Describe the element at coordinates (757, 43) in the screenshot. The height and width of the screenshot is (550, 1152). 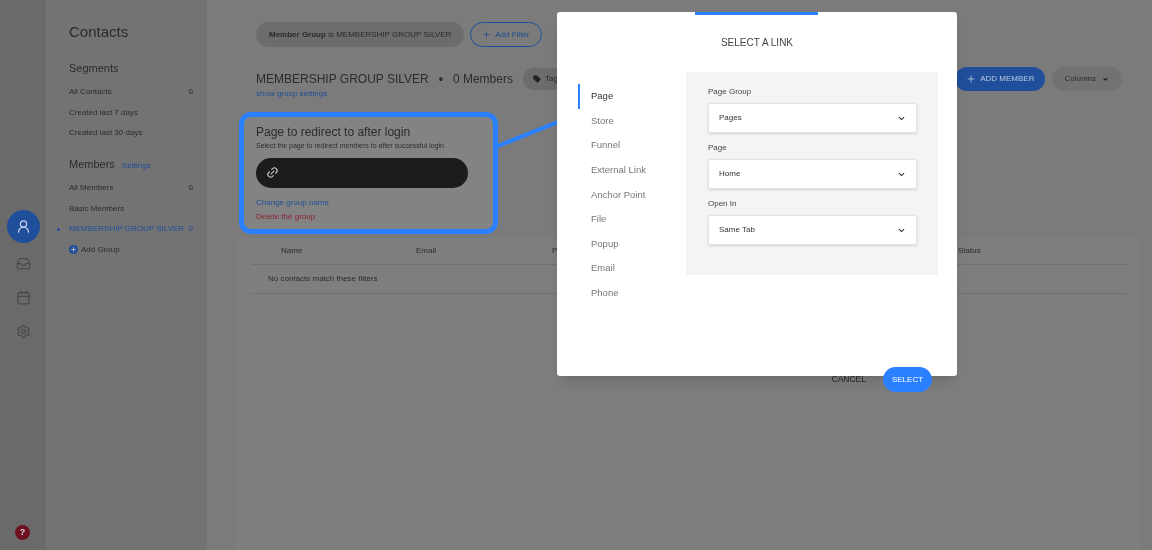
I see `dialog-title: SELECT A LINK` at that location.